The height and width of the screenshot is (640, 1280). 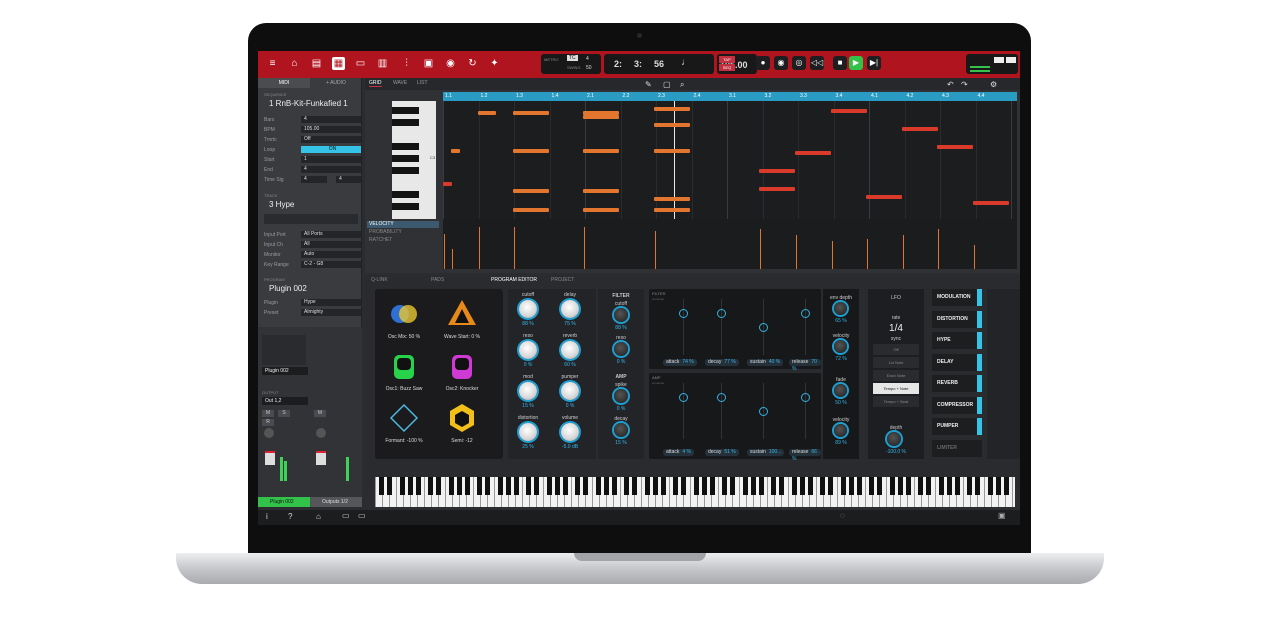 I want to click on lane-probability: PROBABILITY, so click(x=403, y=232).